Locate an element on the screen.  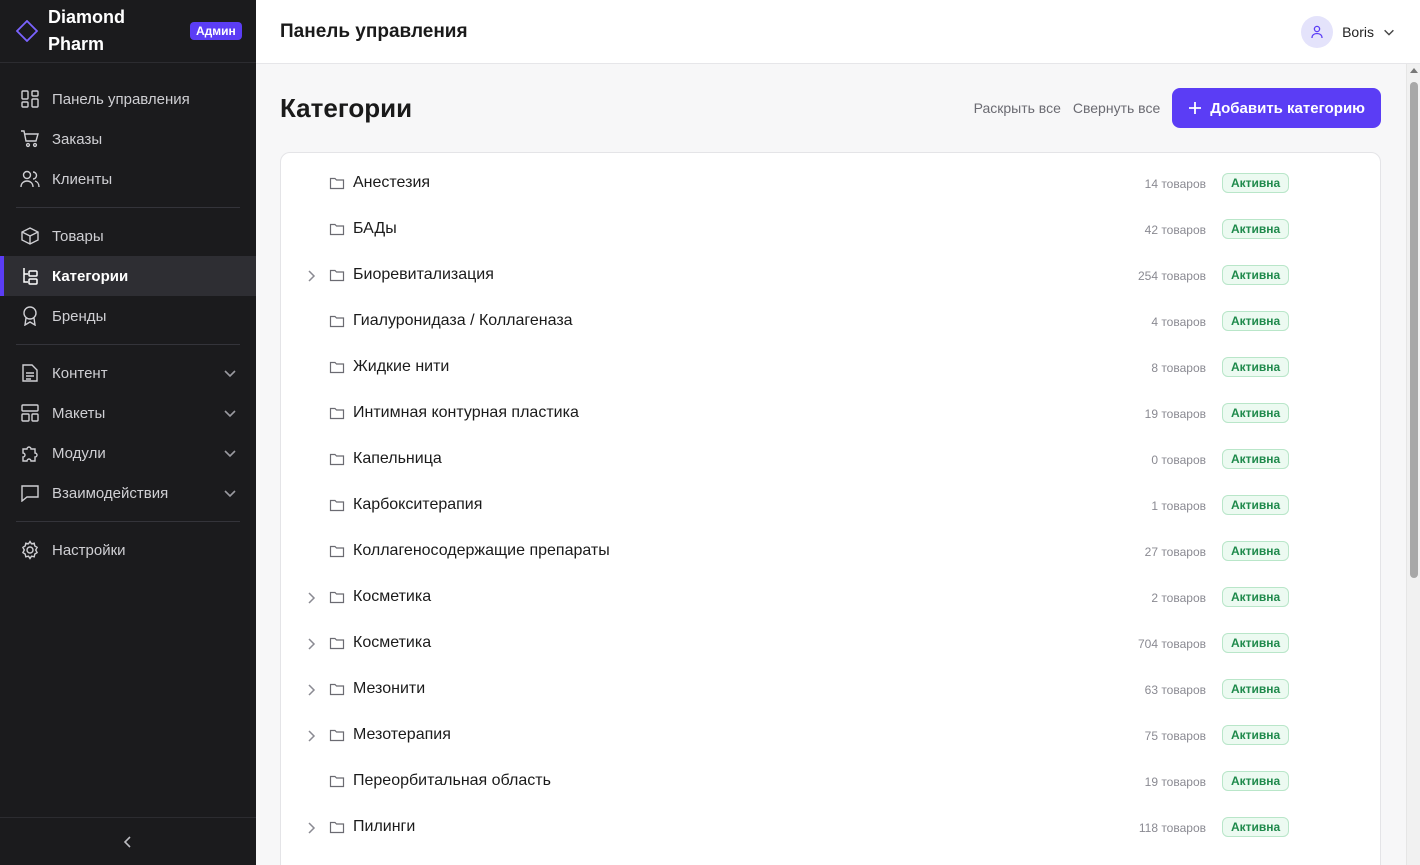
category-name: Жидкие нити is located at coordinates (401, 366).